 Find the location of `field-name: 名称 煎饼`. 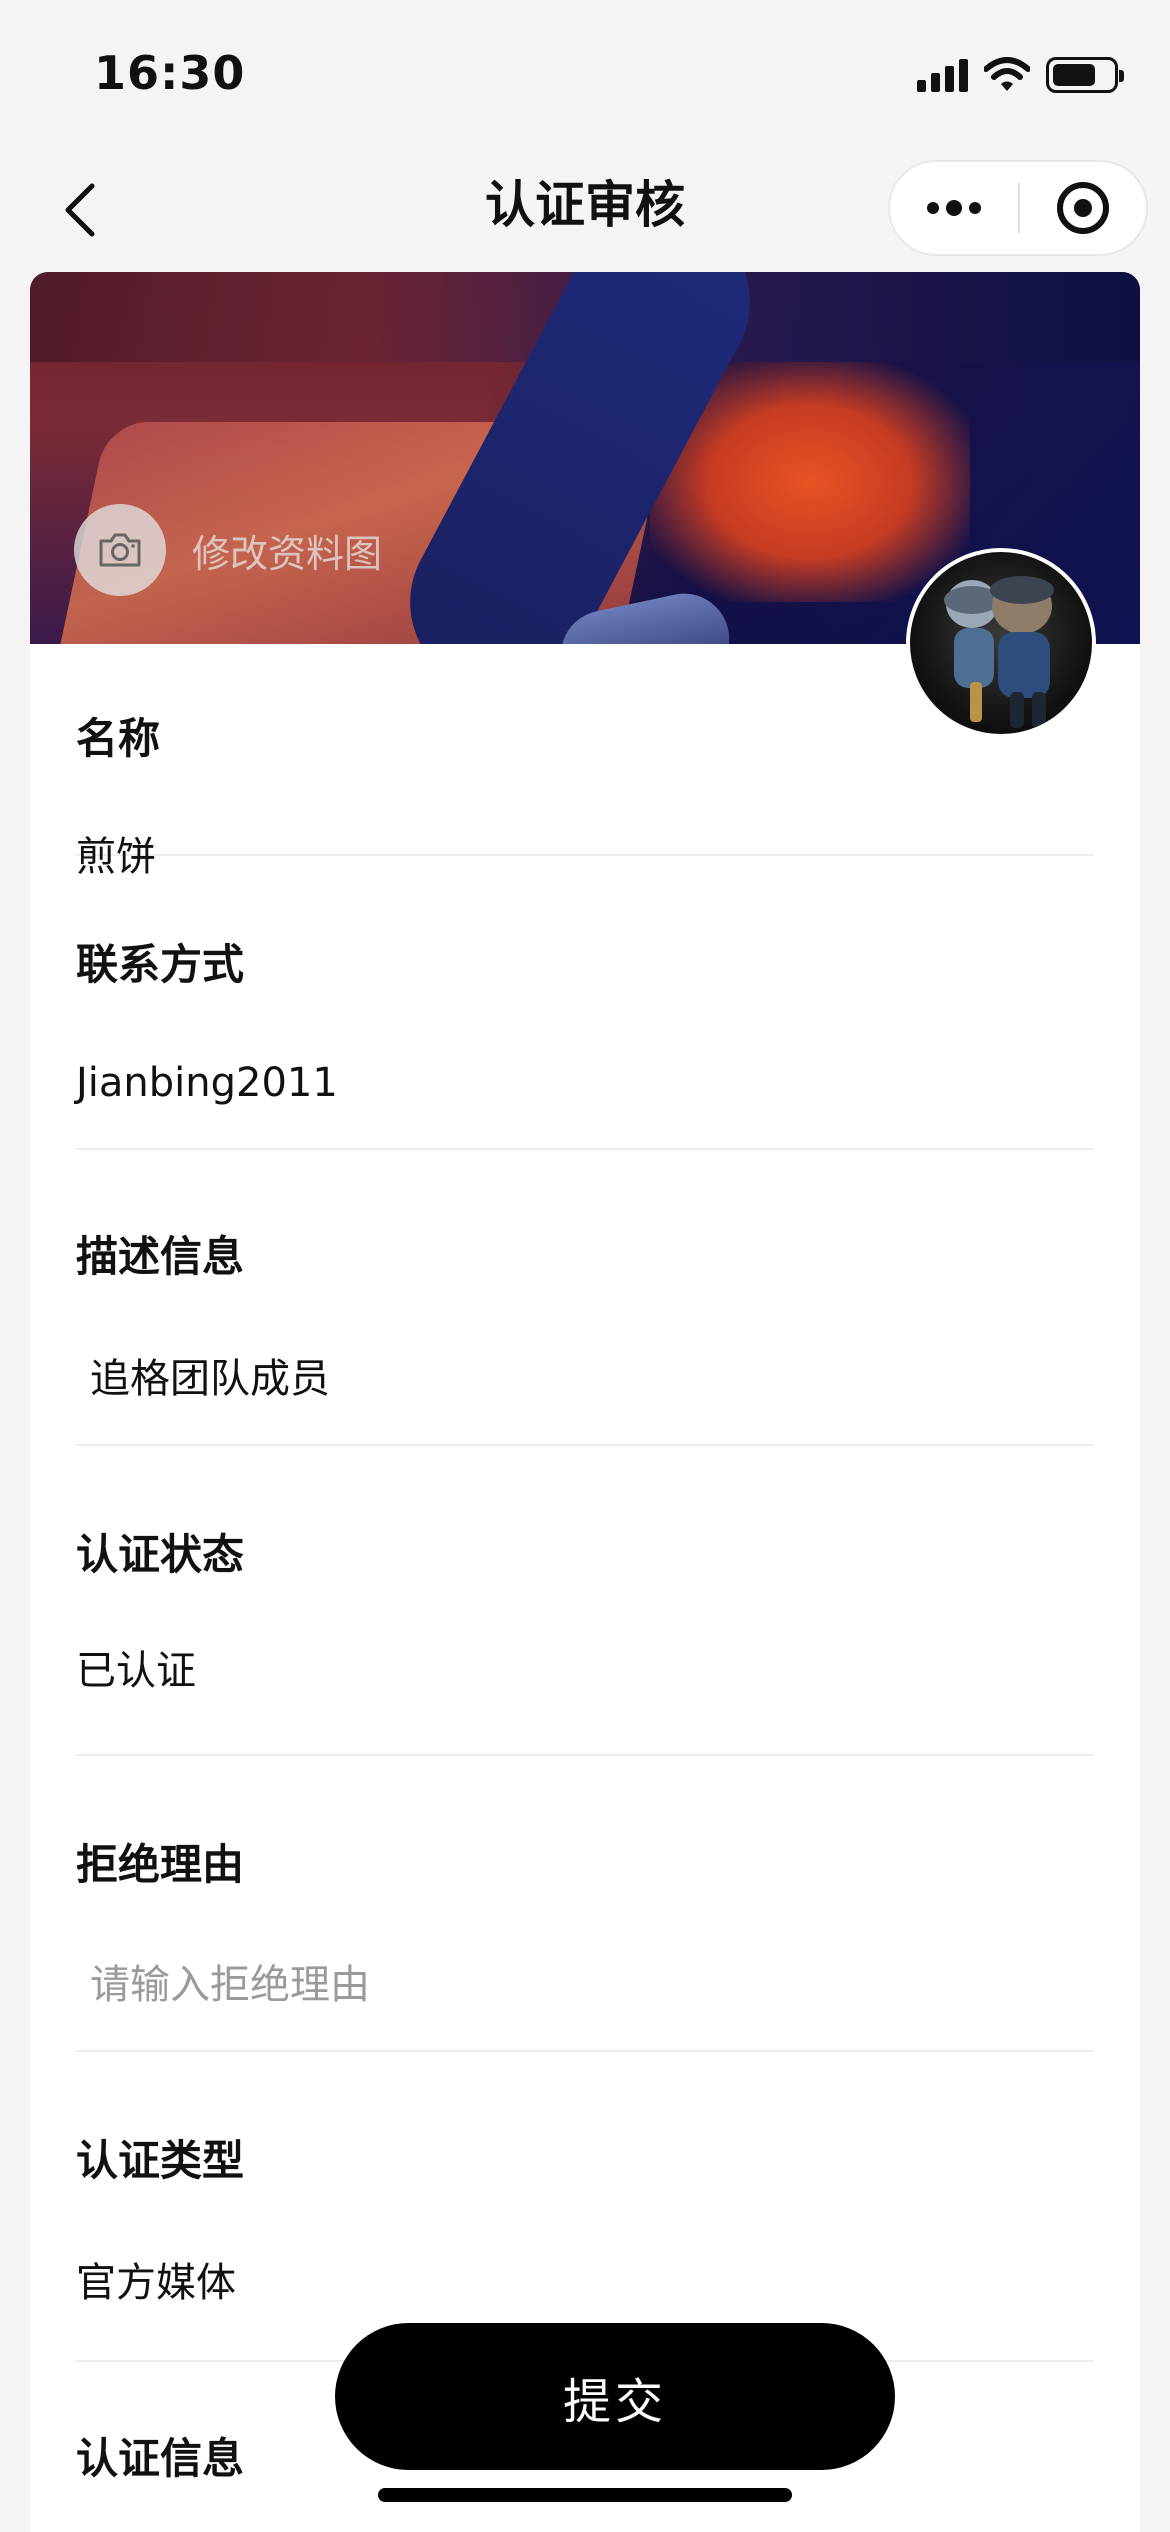

field-name: 名称 煎饼 is located at coordinates (585, 762).